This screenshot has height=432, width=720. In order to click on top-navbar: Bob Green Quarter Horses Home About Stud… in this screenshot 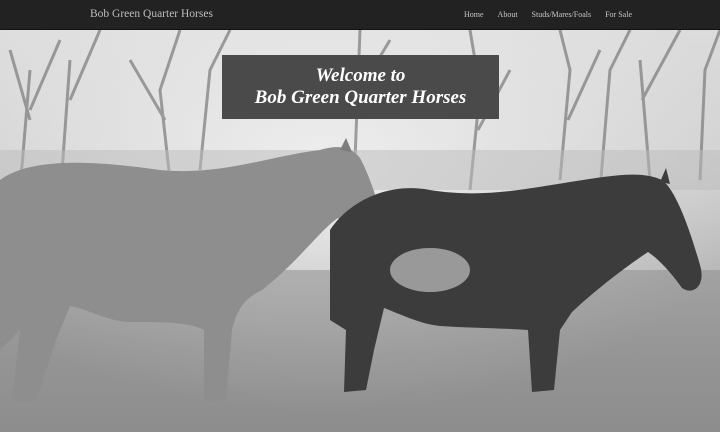, I will do `click(360, 15)`.